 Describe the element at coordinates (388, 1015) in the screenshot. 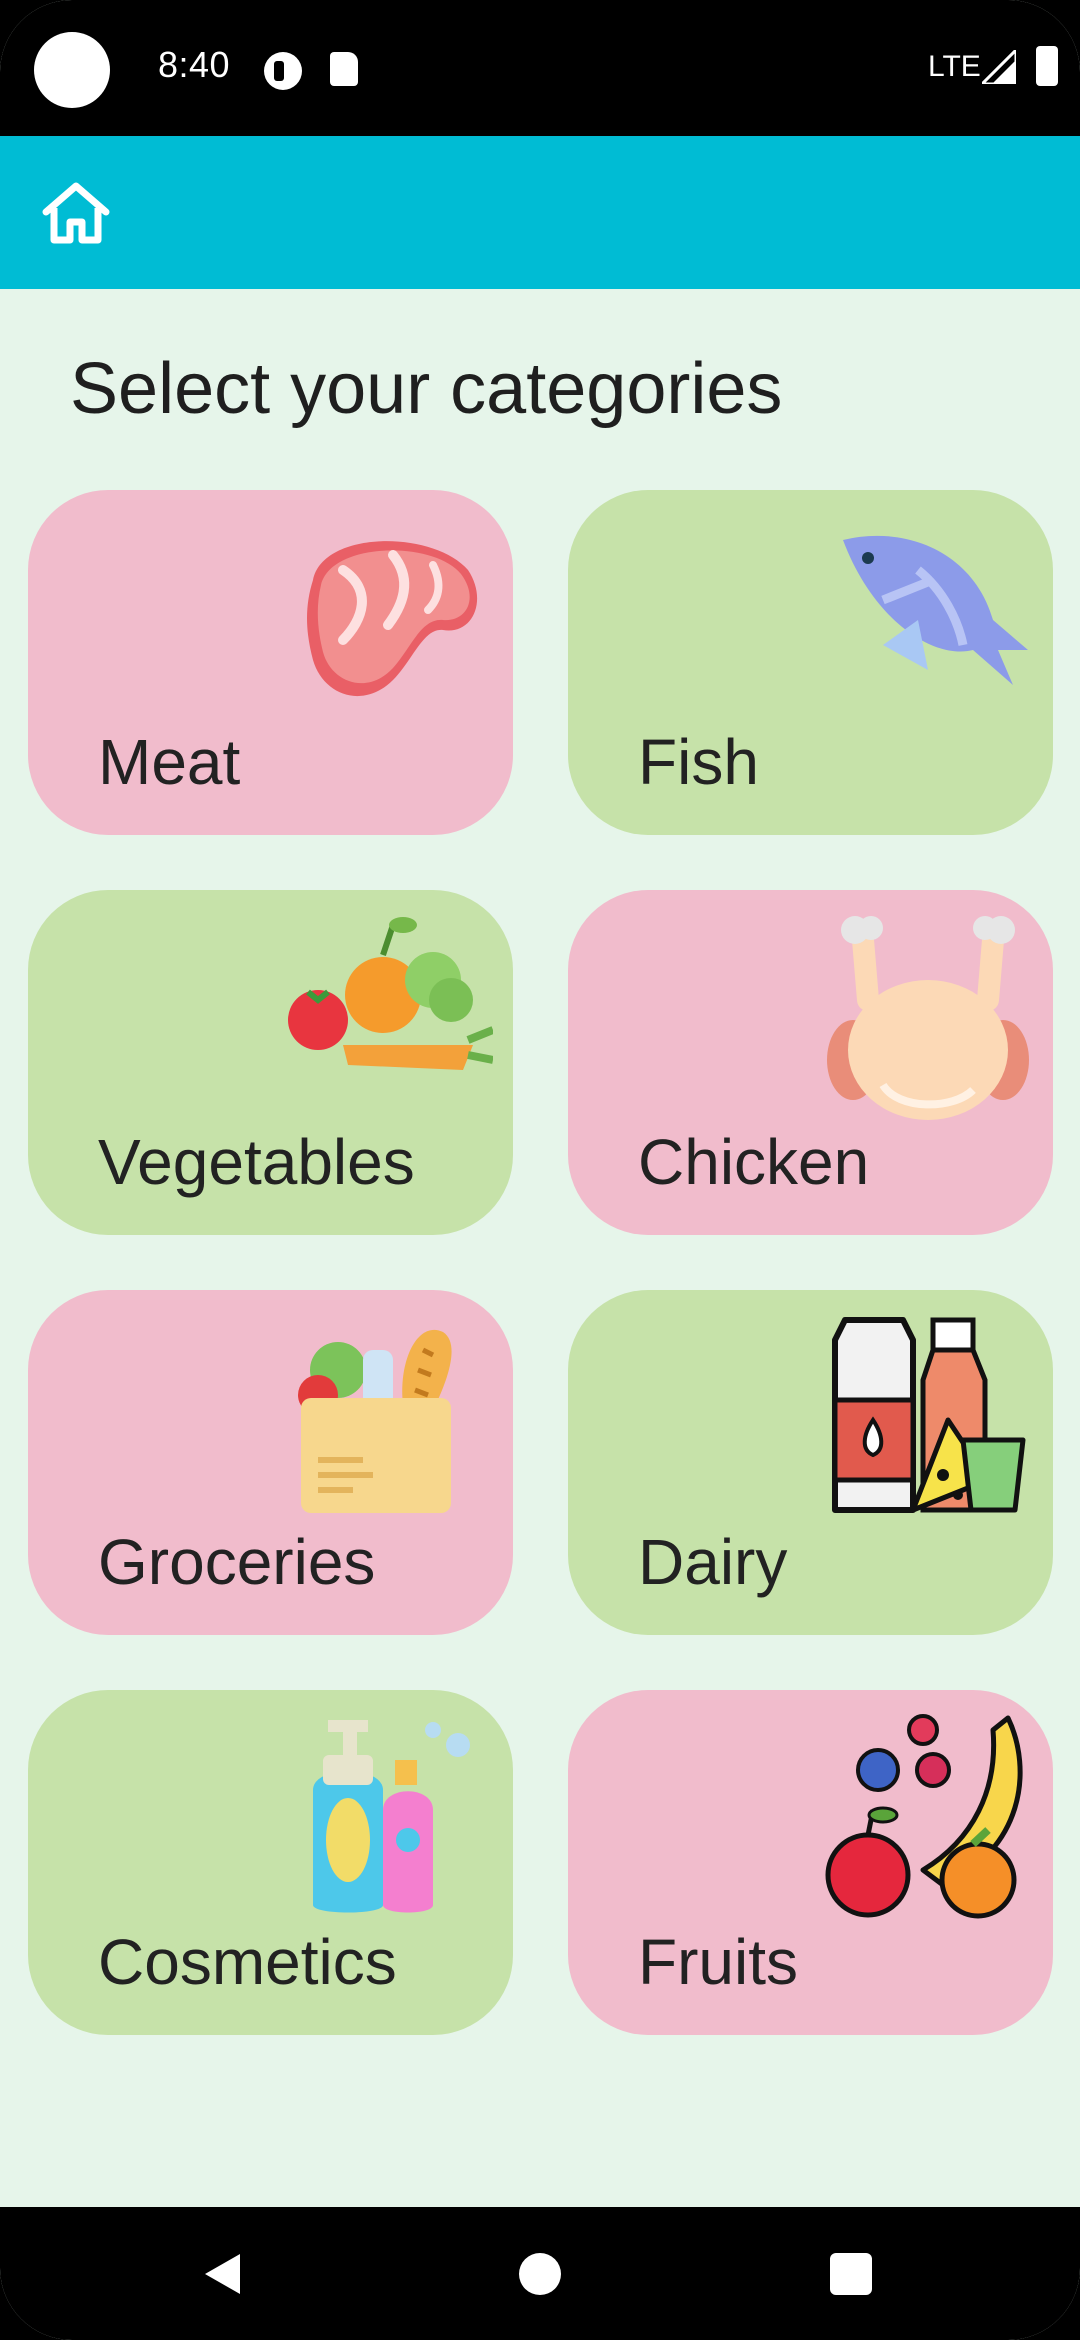

I see `vegetables-icon` at that location.